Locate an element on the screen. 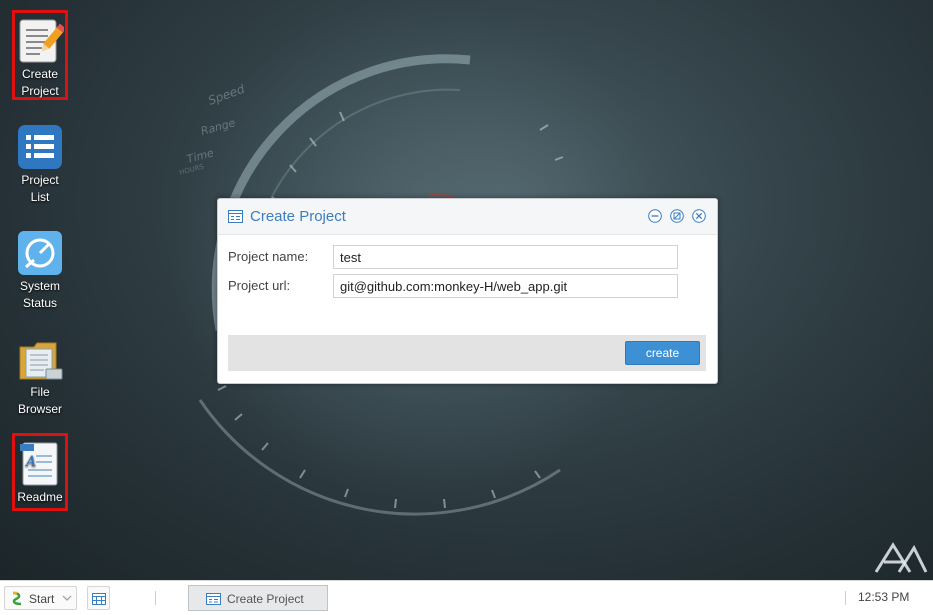 The height and width of the screenshot is (615, 933). project-url-label: Project url: is located at coordinates (259, 285).